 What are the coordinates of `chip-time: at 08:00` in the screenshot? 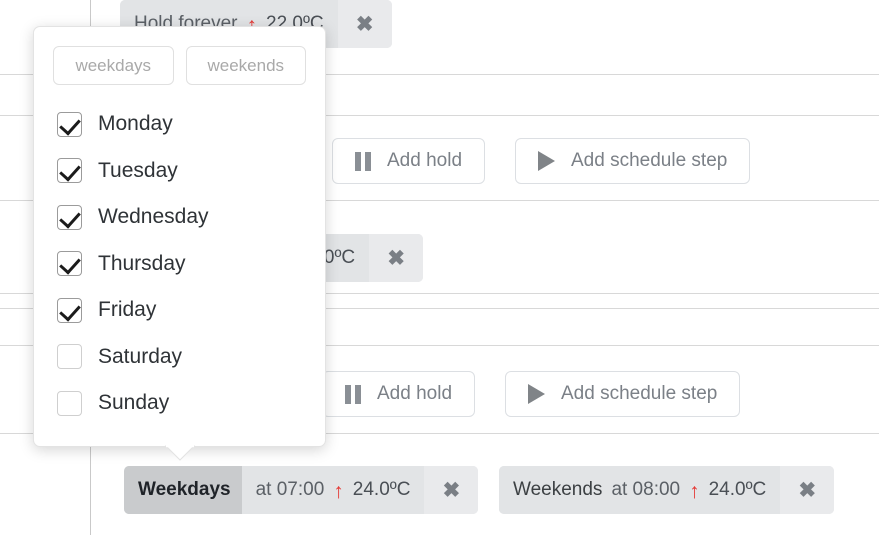 It's located at (646, 489).